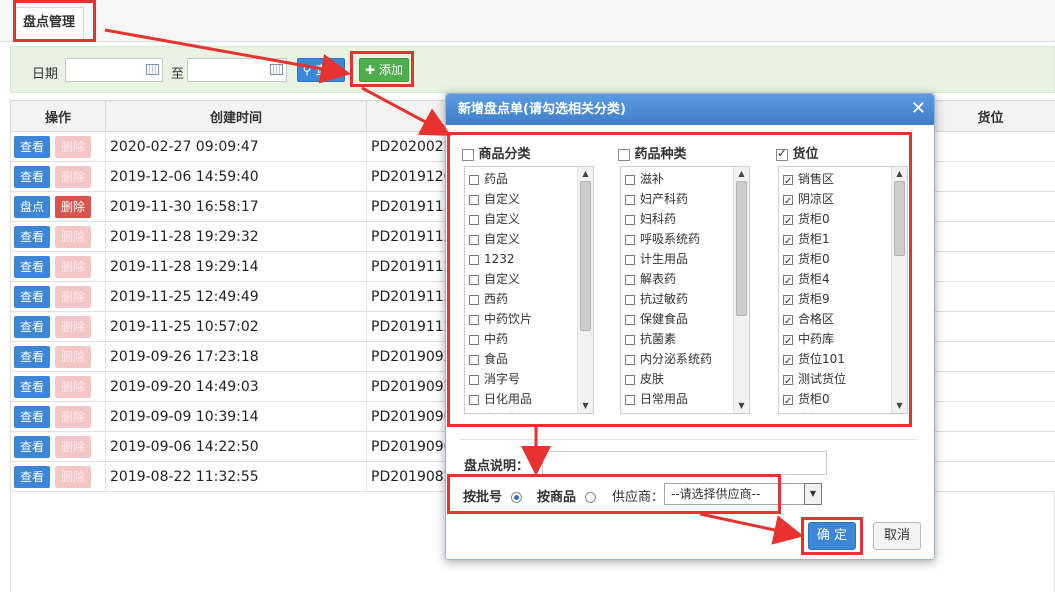  What do you see at coordinates (227, 56) in the screenshot?
I see `arrow-to-add` at bounding box center [227, 56].